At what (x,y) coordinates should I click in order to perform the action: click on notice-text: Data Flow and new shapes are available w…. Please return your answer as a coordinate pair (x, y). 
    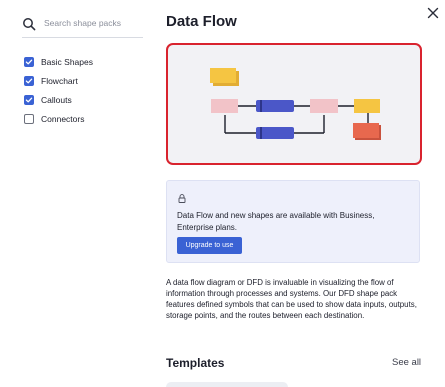
    Looking at the image, I should click on (276, 221).